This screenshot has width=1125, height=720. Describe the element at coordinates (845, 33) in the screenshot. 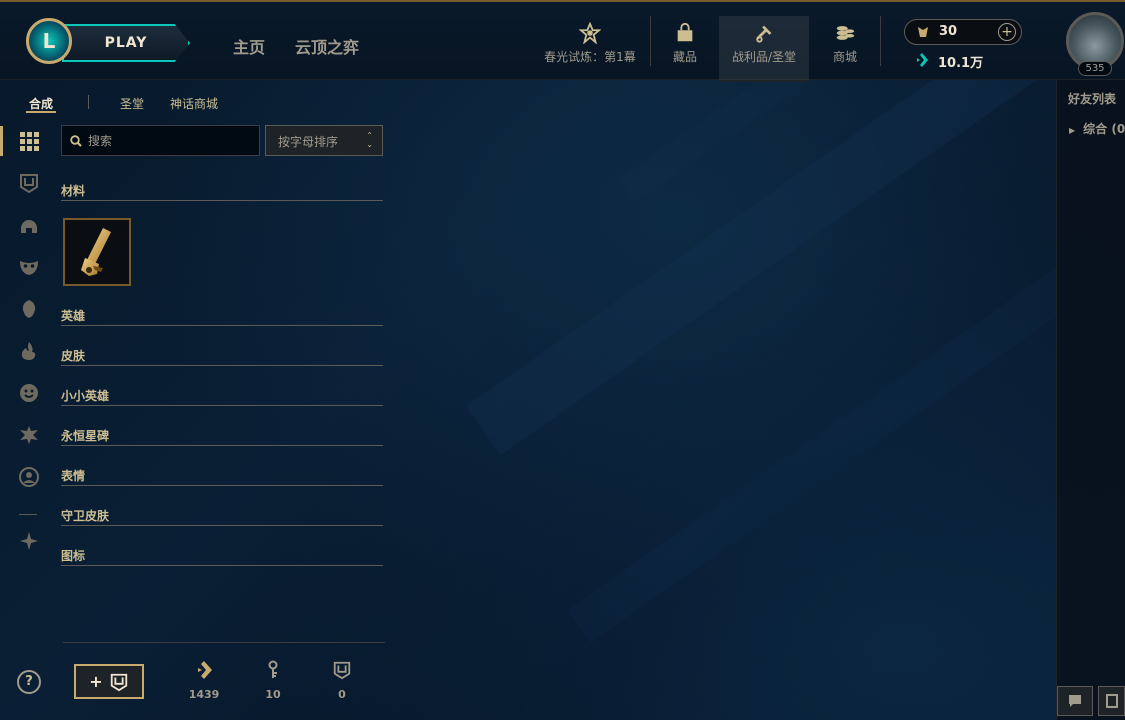

I see `store-coins-icon` at that location.